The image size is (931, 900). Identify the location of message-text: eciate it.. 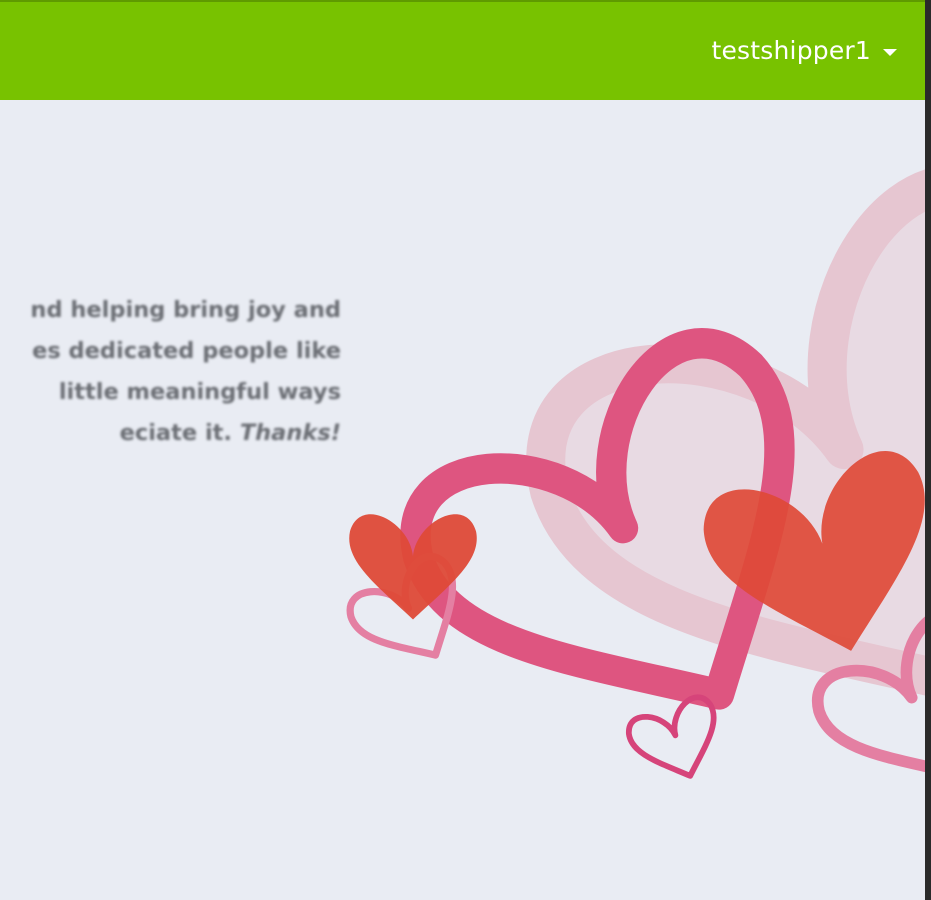
(179, 433).